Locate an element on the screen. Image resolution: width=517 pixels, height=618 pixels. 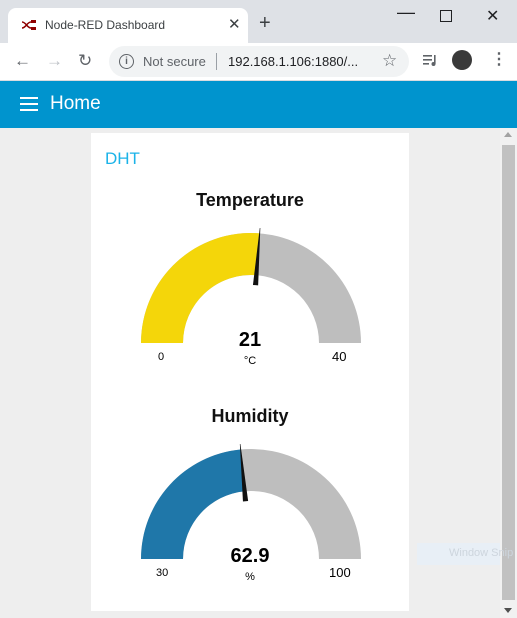
page-scrollbar is located at coordinates (508, 373).